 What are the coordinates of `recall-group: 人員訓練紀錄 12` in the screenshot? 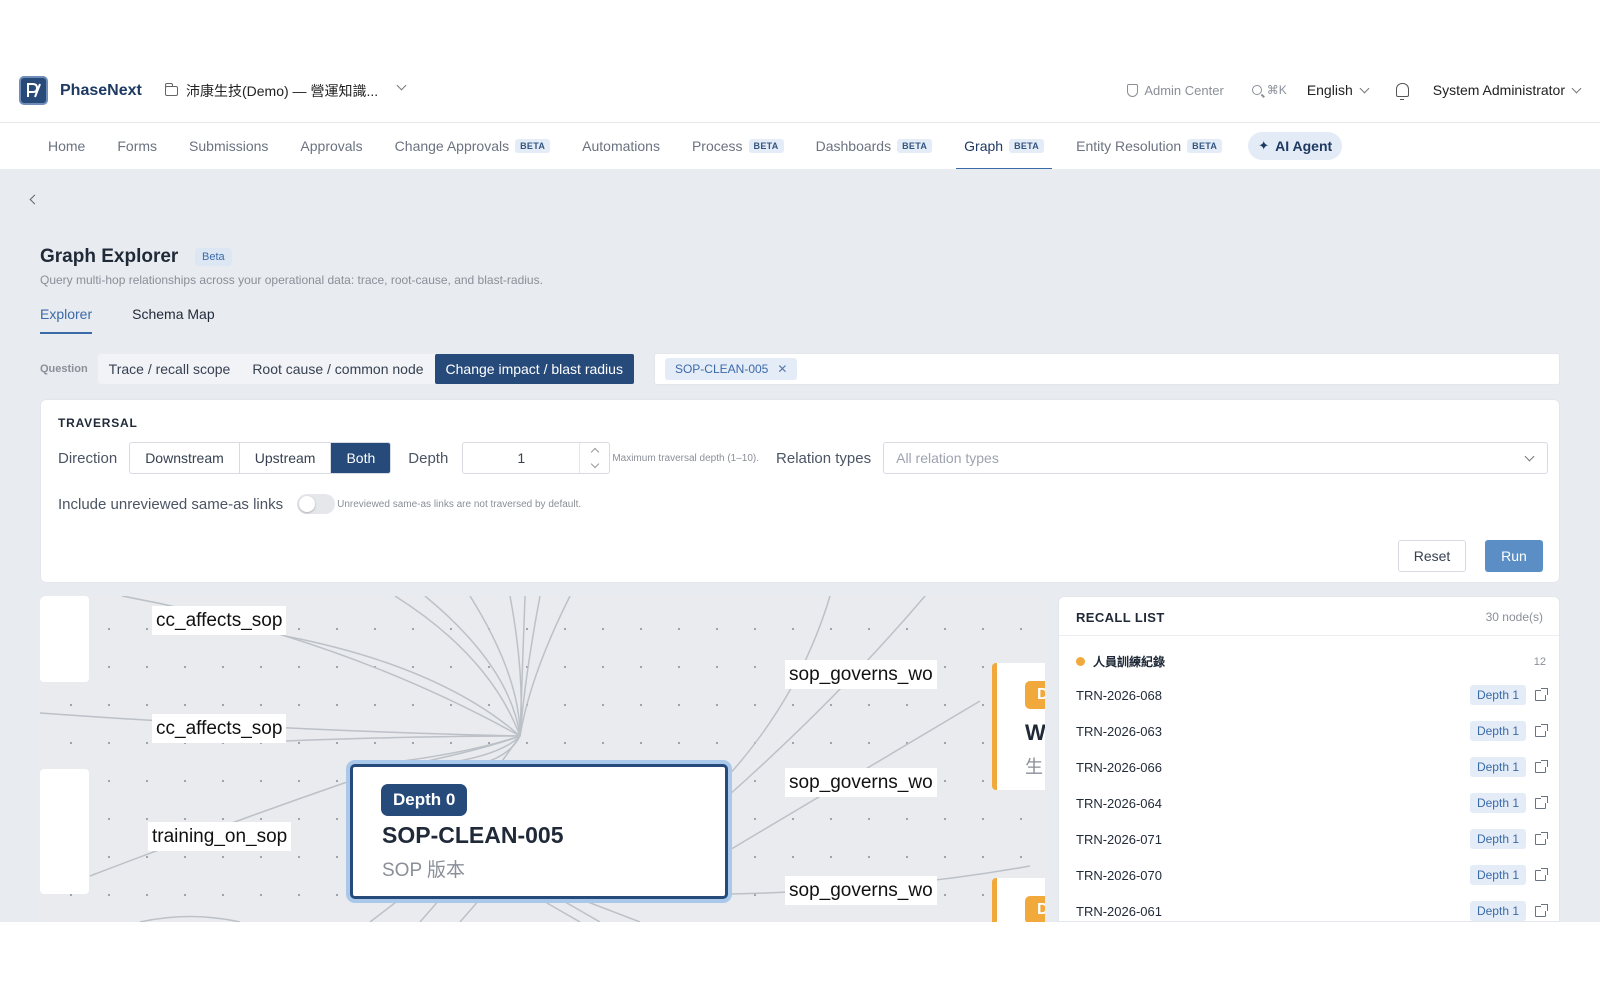 It's located at (1311, 661).